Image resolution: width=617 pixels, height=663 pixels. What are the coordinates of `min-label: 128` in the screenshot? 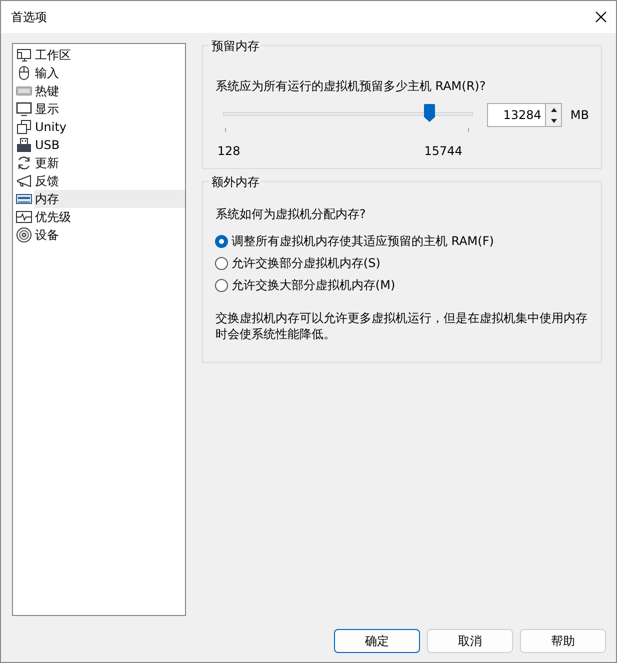 It's located at (228, 151).